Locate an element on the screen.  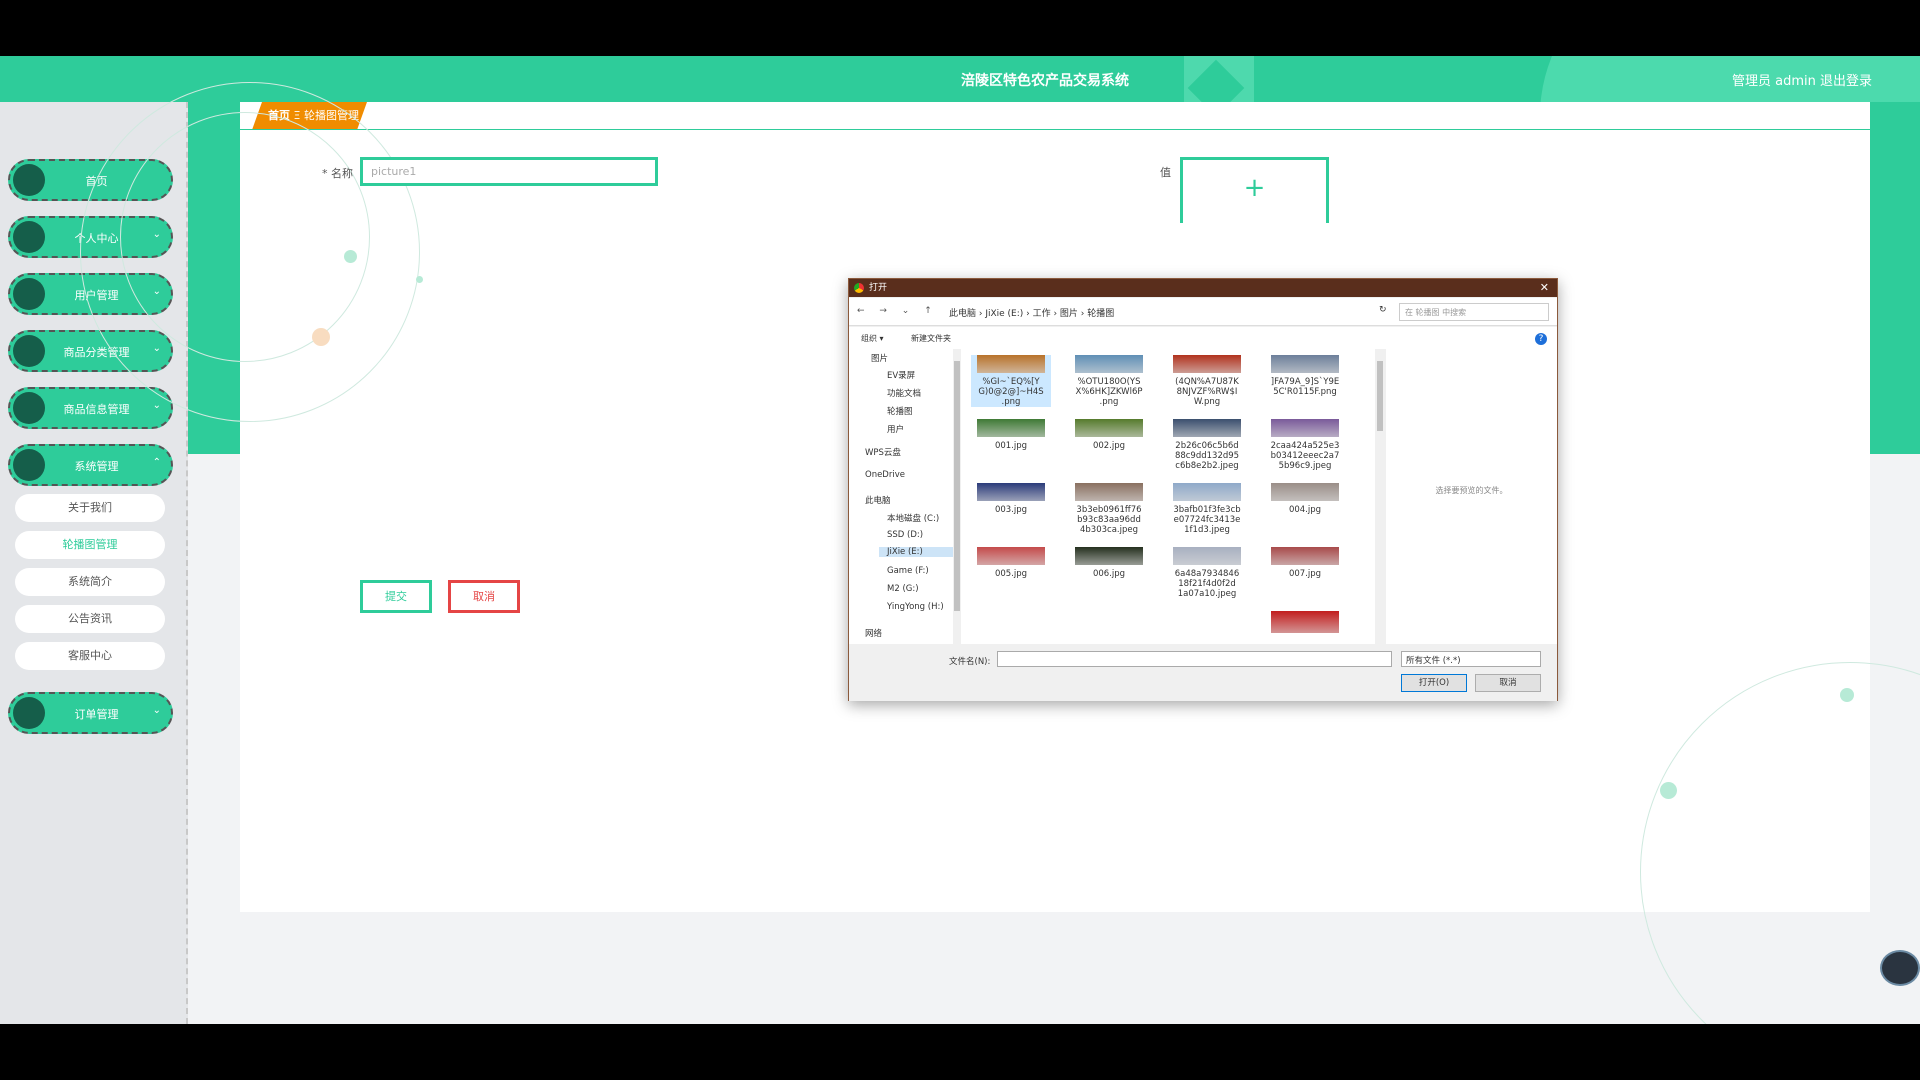
file-item: 006.jpg is located at coordinates (1109, 563).